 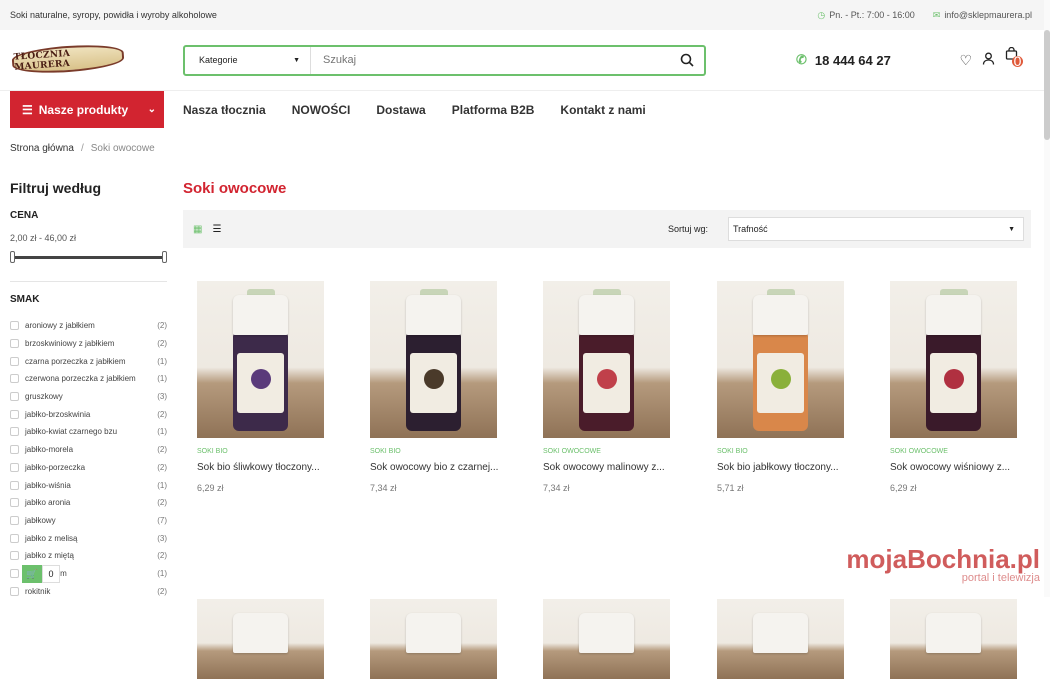 I want to click on page-scrollbar, so click(x=1047, y=298).